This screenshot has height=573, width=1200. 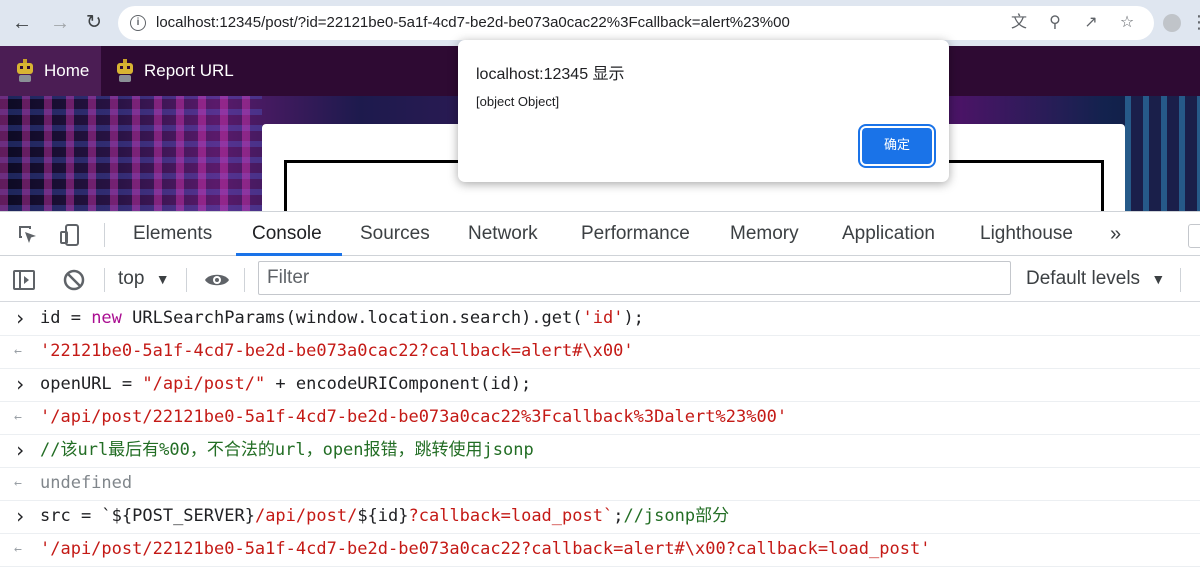 I want to click on tab-performance: Performance, so click(x=635, y=234).